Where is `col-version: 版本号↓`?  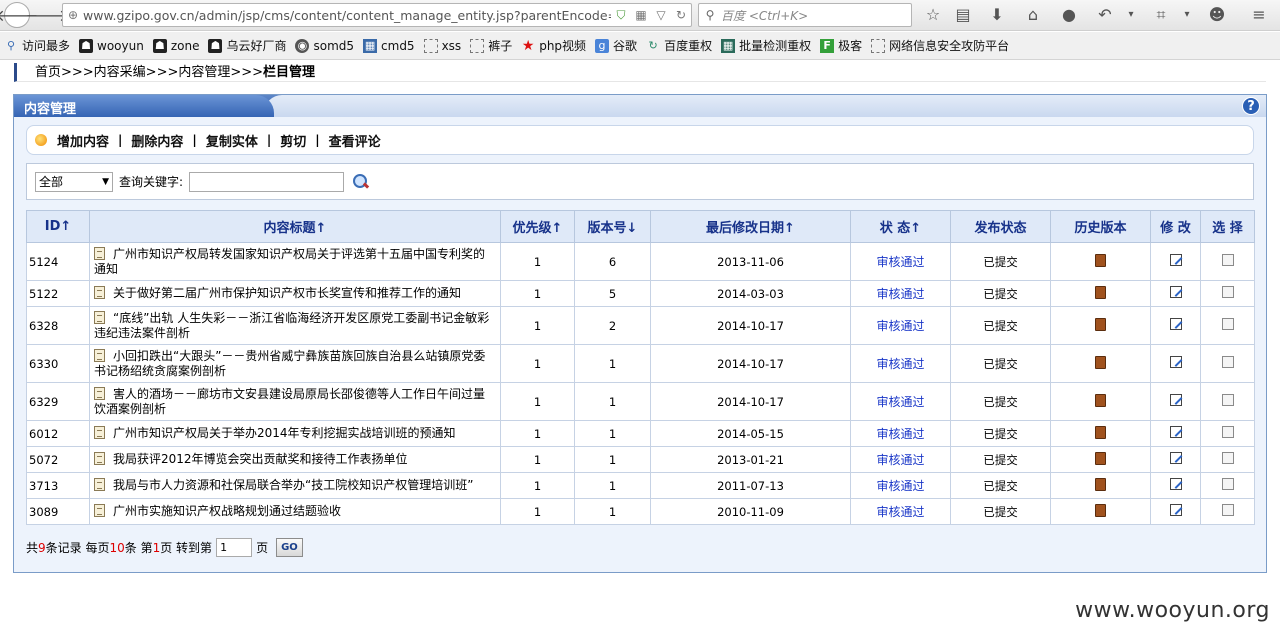 col-version: 版本号↓ is located at coordinates (612, 226).